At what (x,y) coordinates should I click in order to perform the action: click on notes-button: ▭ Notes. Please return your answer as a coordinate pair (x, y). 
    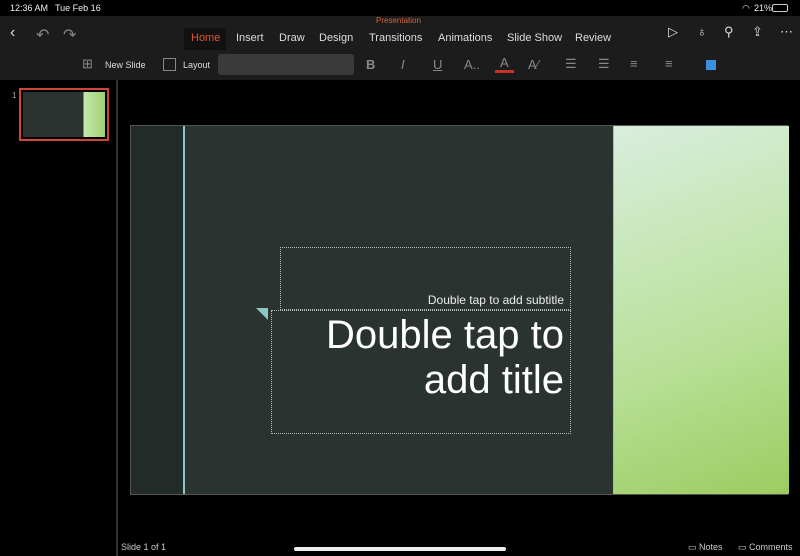
    Looking at the image, I should click on (705, 547).